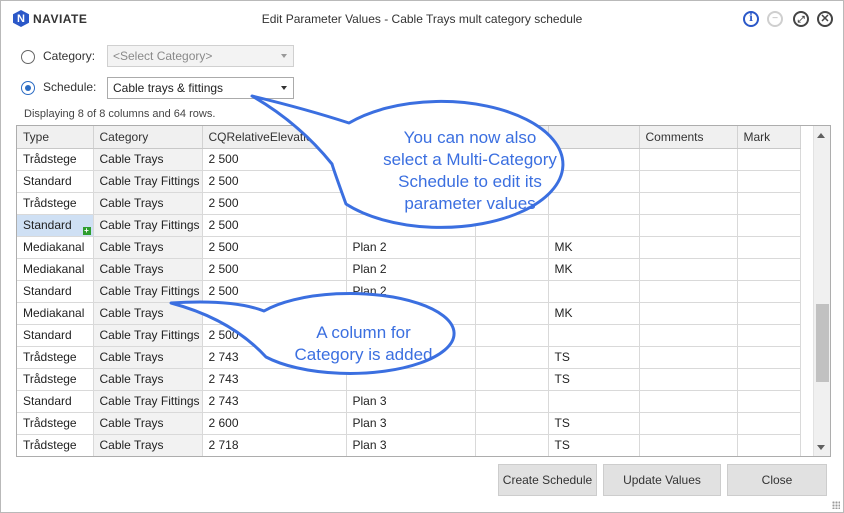 This screenshot has height=513, width=844. I want to click on table-row: Trådstege Cable Trays 2 600 Plan 3 TS, so click(409, 423).